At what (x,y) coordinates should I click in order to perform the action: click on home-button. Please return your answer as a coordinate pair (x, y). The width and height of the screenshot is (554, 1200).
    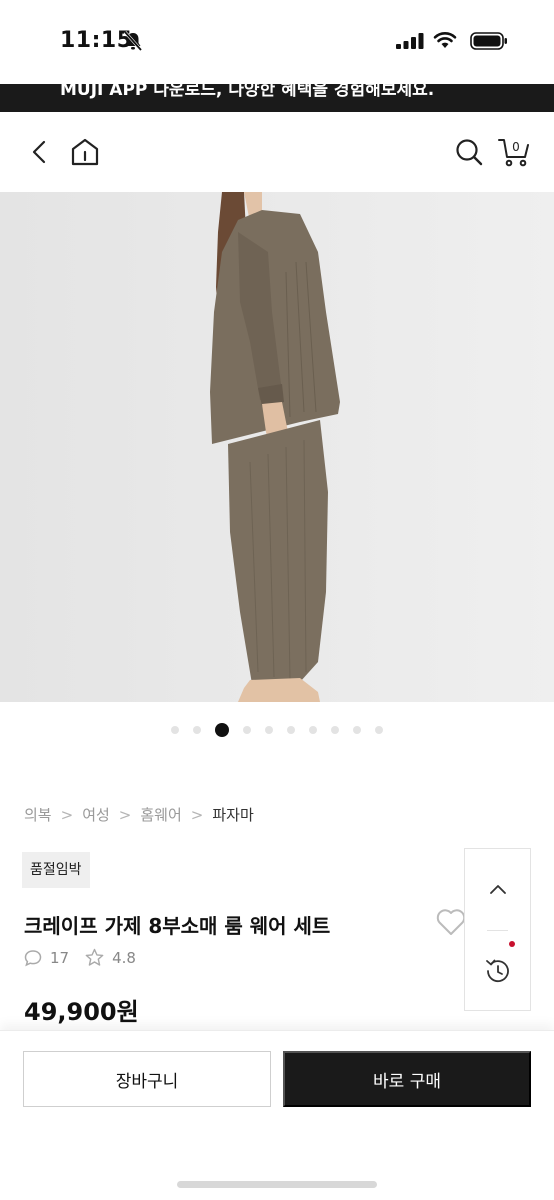
    Looking at the image, I should click on (85, 152).